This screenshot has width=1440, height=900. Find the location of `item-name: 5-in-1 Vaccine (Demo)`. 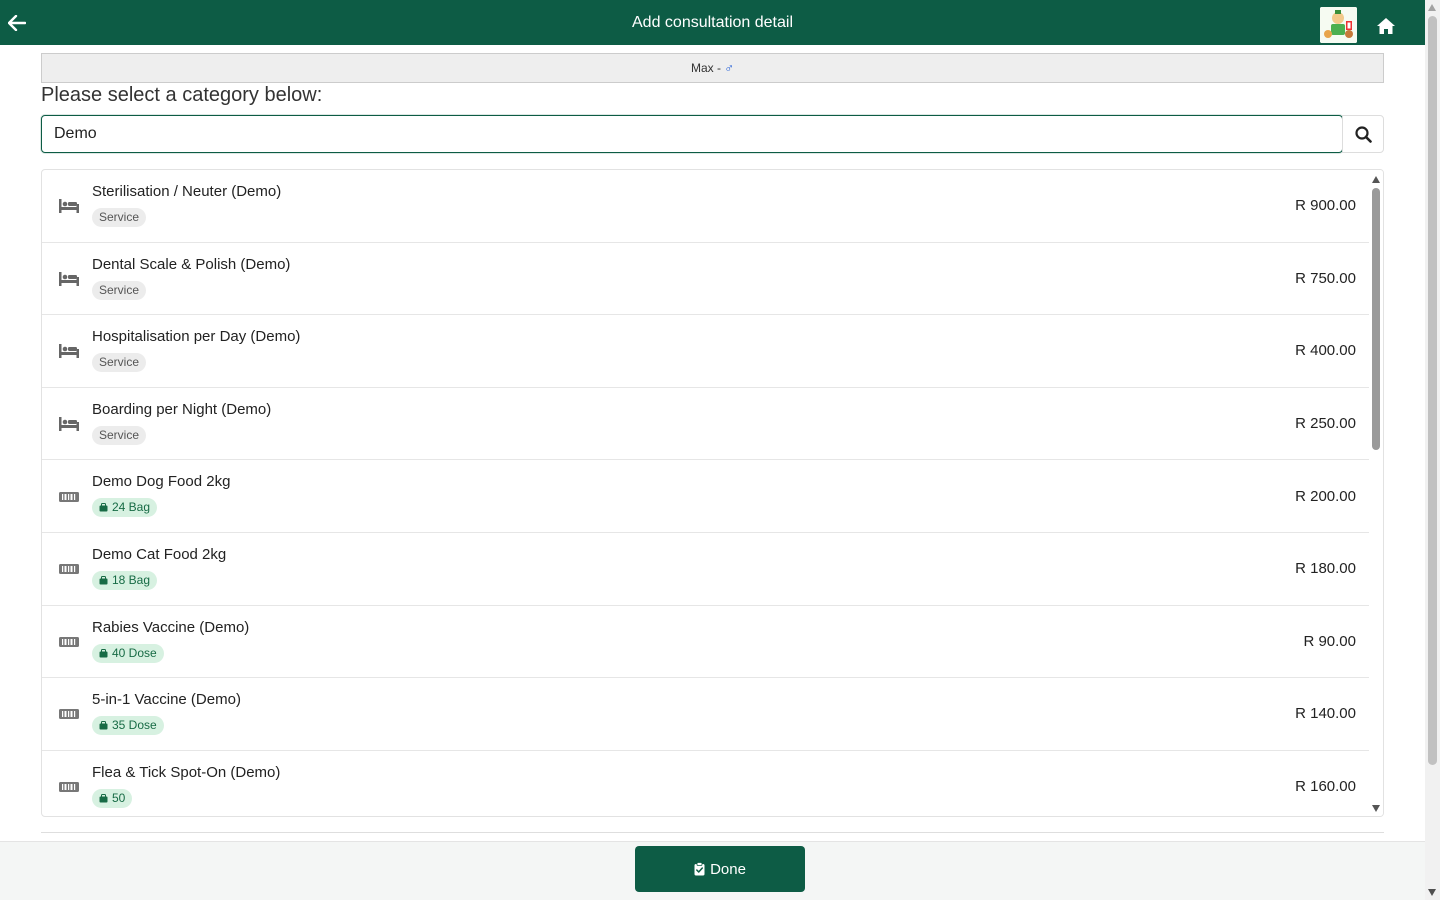

item-name: 5-in-1 Vaccine (Demo) is located at coordinates (166, 700).